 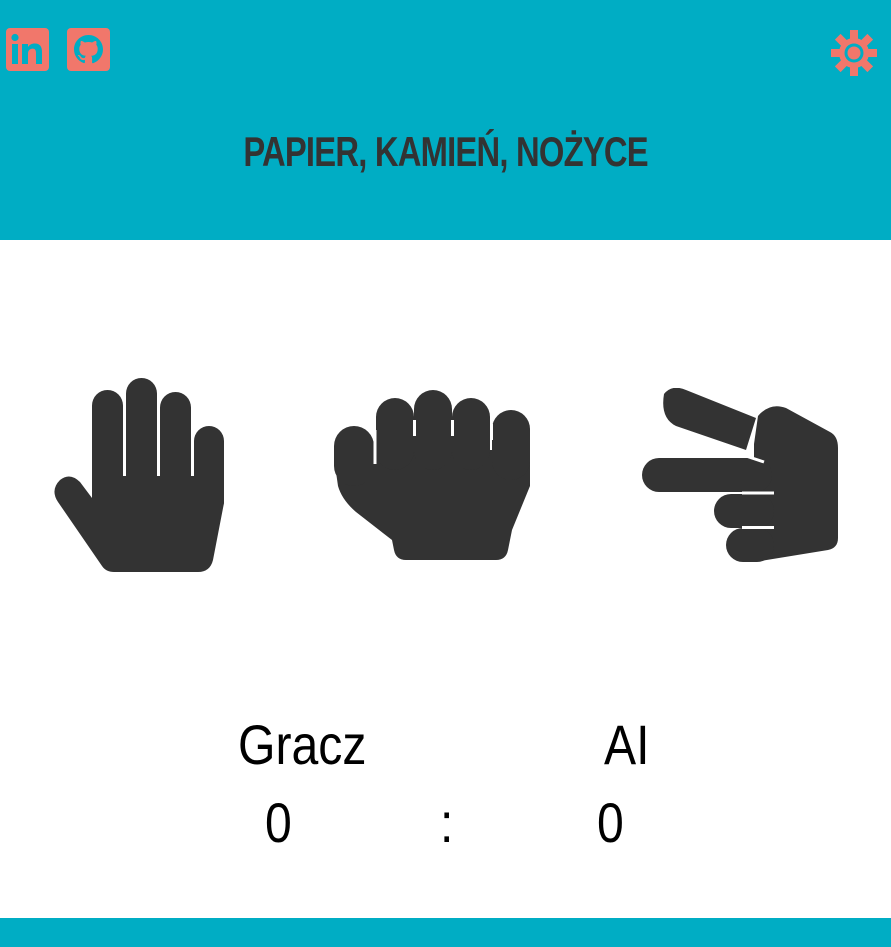 I want to click on github-icon, so click(x=88, y=49).